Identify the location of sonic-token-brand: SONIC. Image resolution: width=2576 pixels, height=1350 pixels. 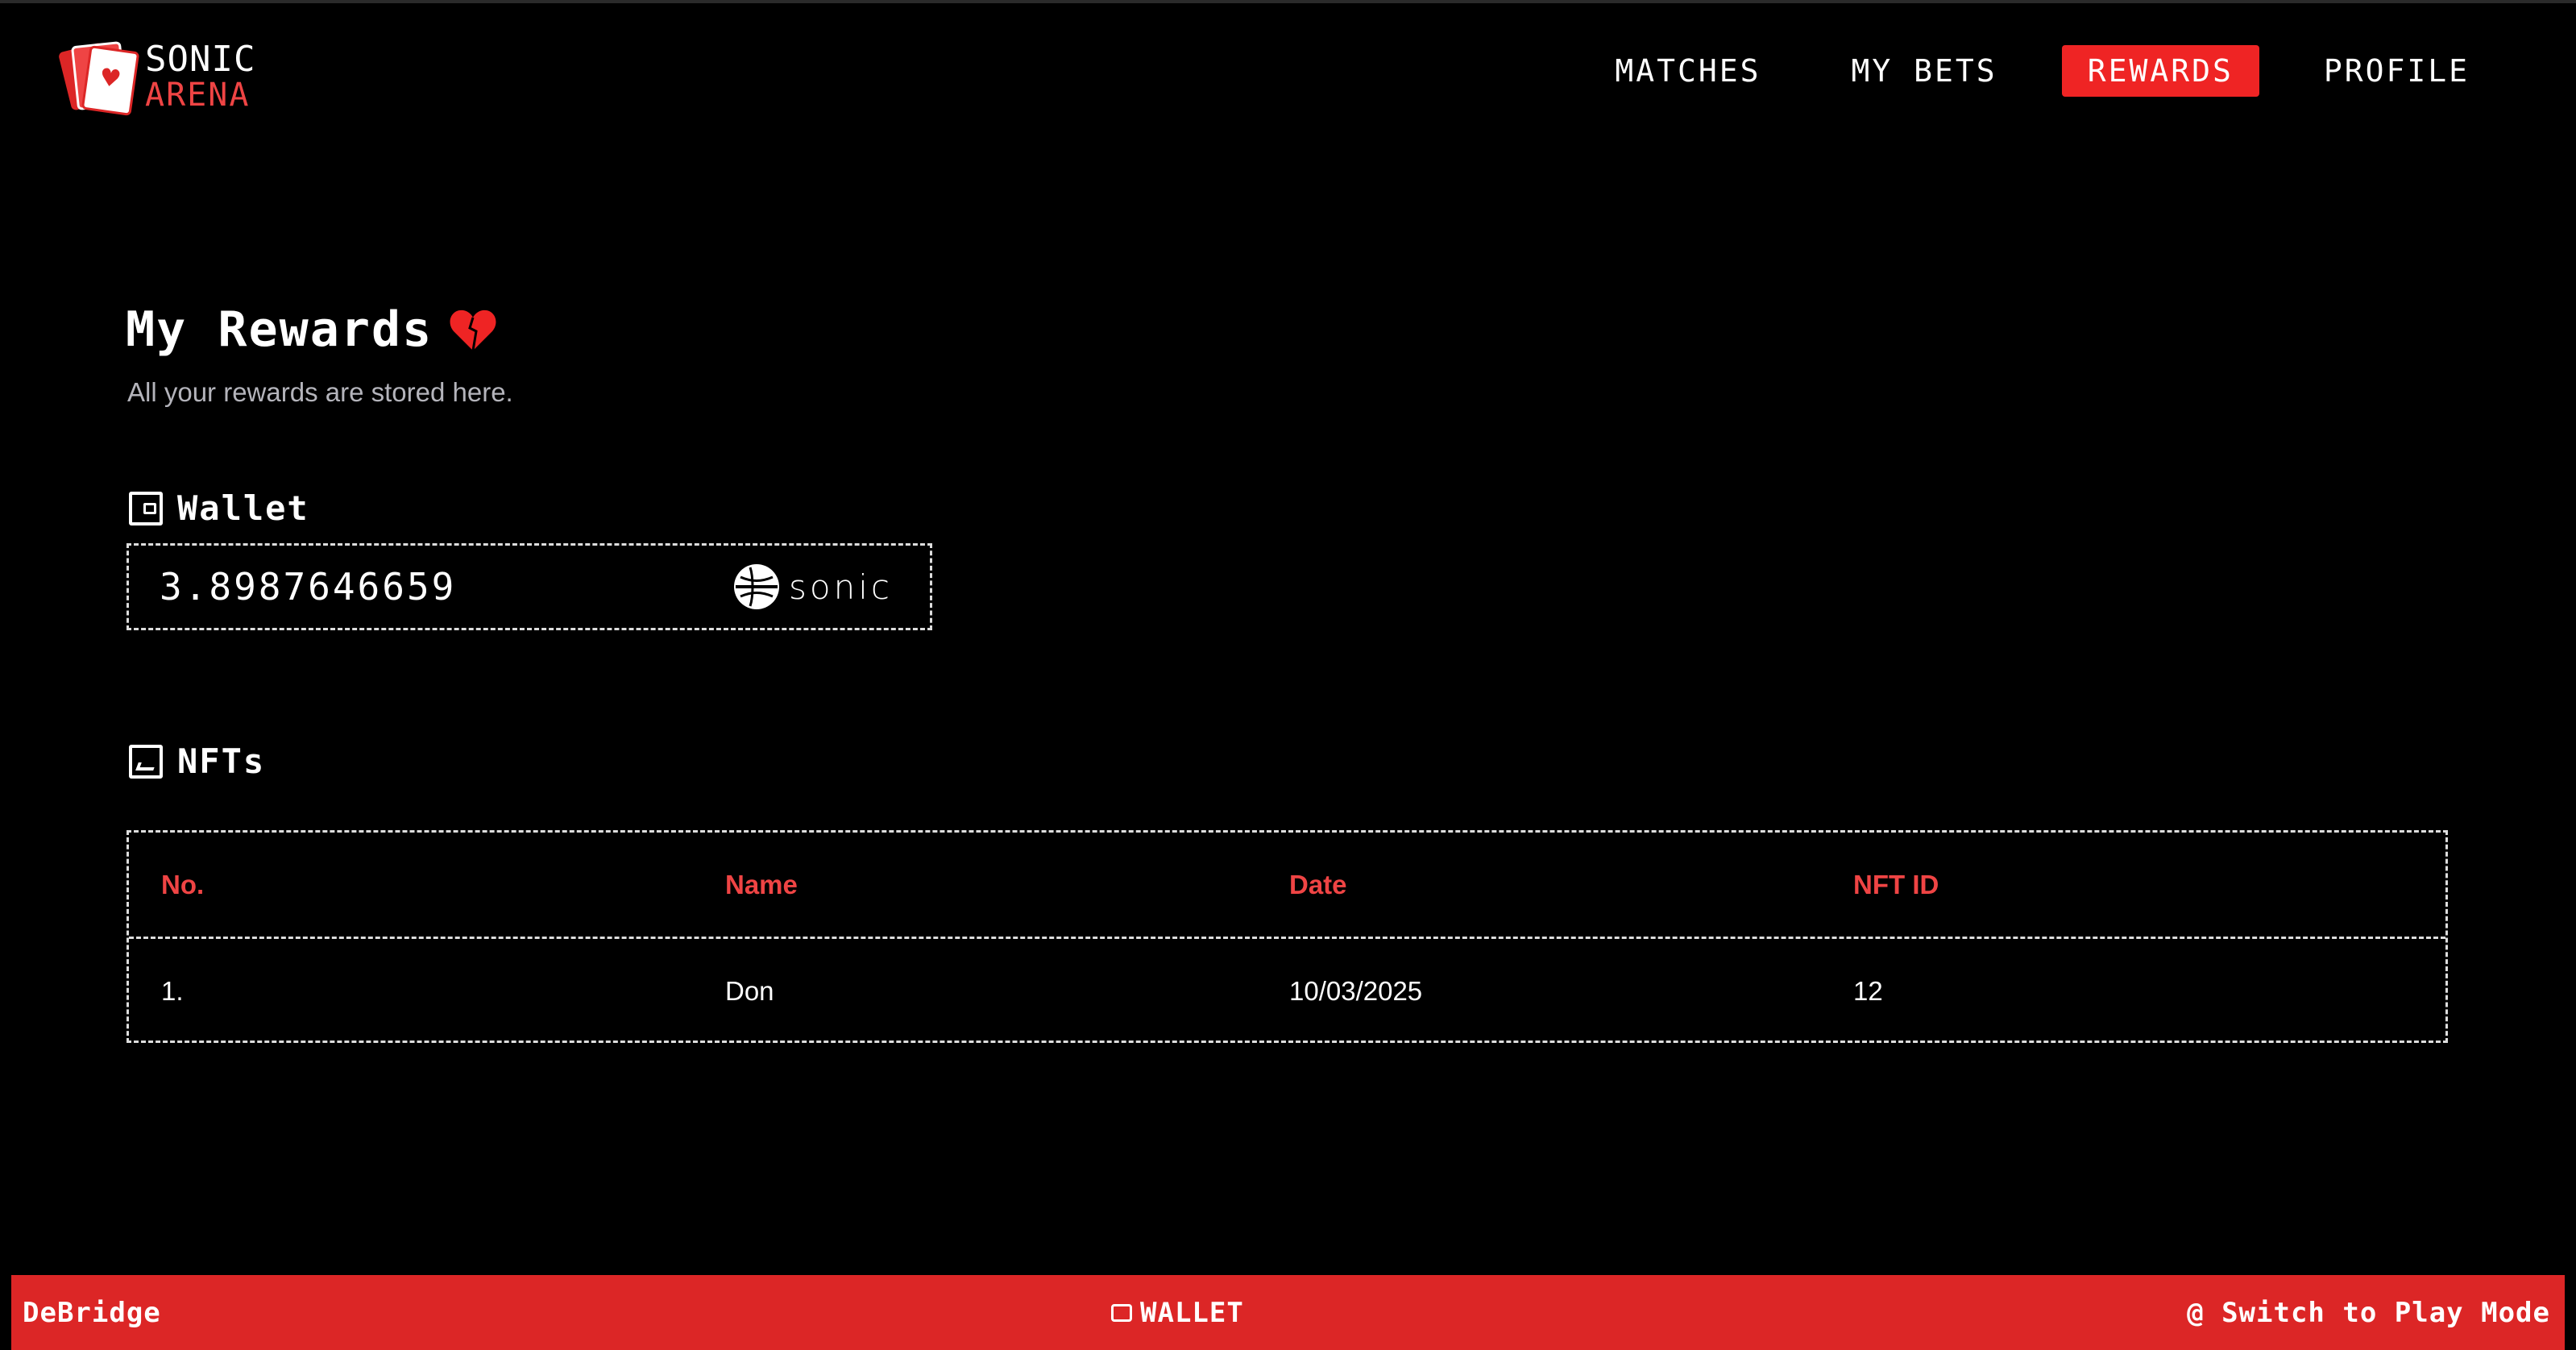
(812, 587).